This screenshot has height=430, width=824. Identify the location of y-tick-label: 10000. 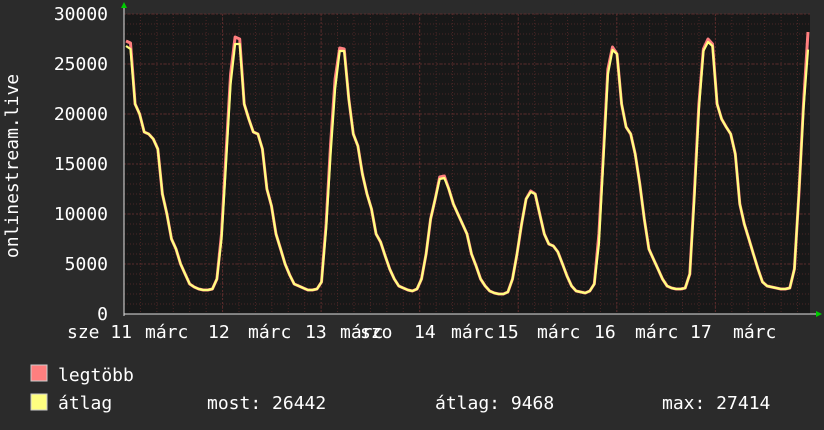
(81, 214).